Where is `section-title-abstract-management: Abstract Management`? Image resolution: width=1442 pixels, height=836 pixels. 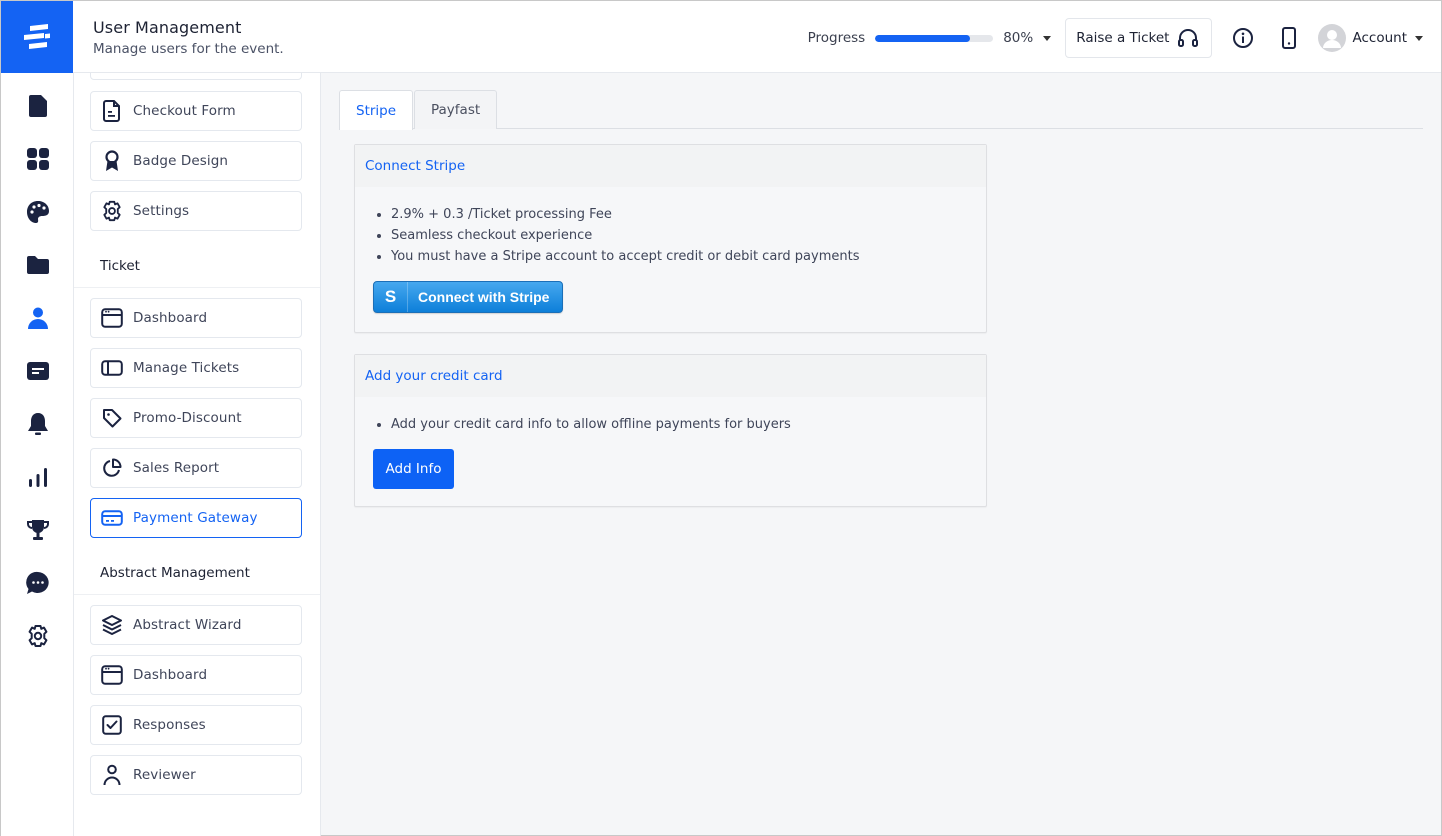
section-title-abstract-management: Abstract Management is located at coordinates (197, 580).